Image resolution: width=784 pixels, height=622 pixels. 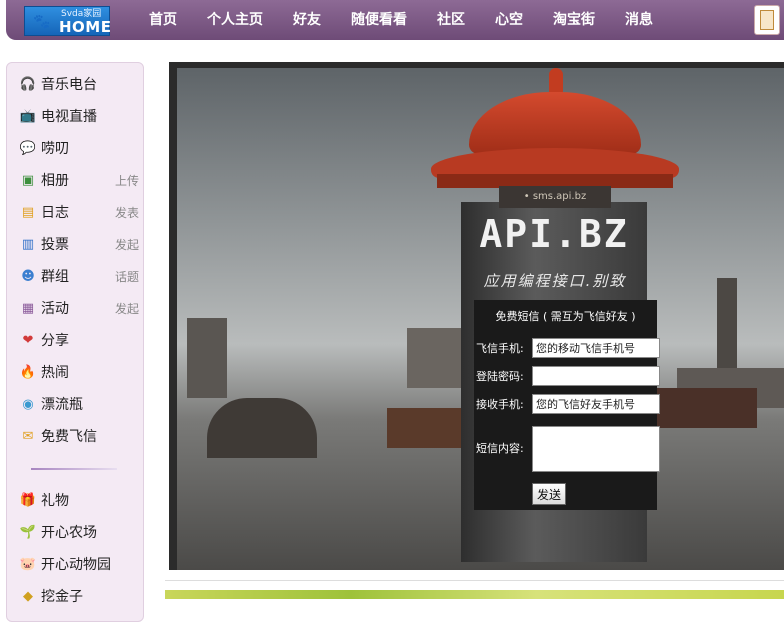 What do you see at coordinates (79, 340) in the screenshot?
I see `sidebar-item-share: ❤ 分享` at bounding box center [79, 340].